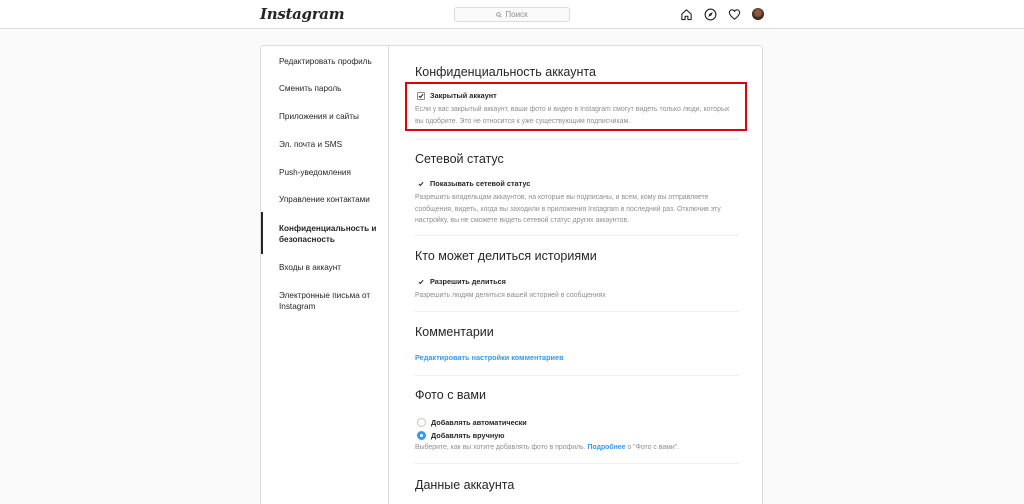 This screenshot has height=504, width=1024. What do you see at coordinates (465, 485) in the screenshot?
I see `account-data-title: Данные аккаунта` at bounding box center [465, 485].